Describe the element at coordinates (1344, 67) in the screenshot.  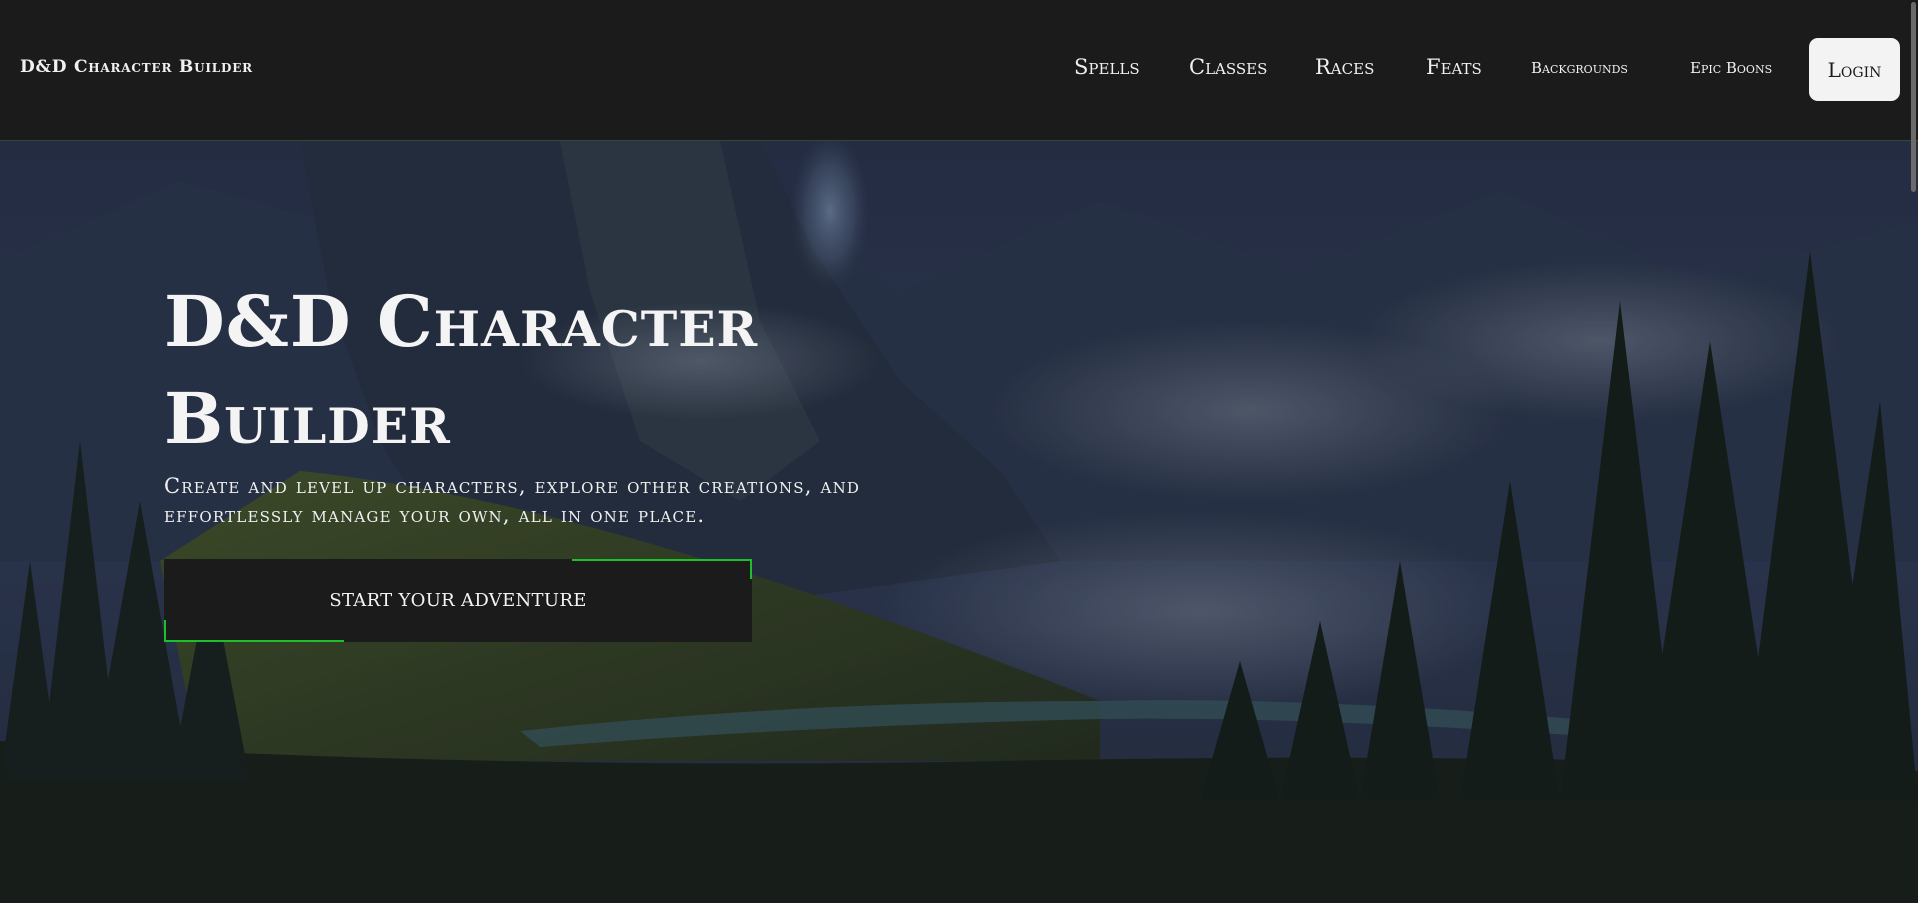
I see `nav-races: Races` at that location.